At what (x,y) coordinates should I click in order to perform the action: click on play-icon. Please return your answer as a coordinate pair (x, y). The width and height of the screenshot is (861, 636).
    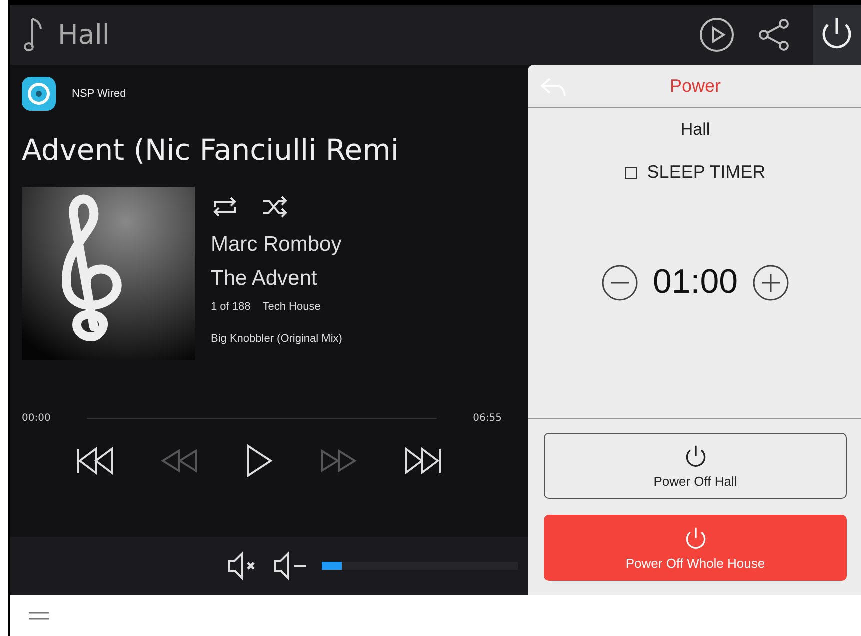
    Looking at the image, I should click on (259, 461).